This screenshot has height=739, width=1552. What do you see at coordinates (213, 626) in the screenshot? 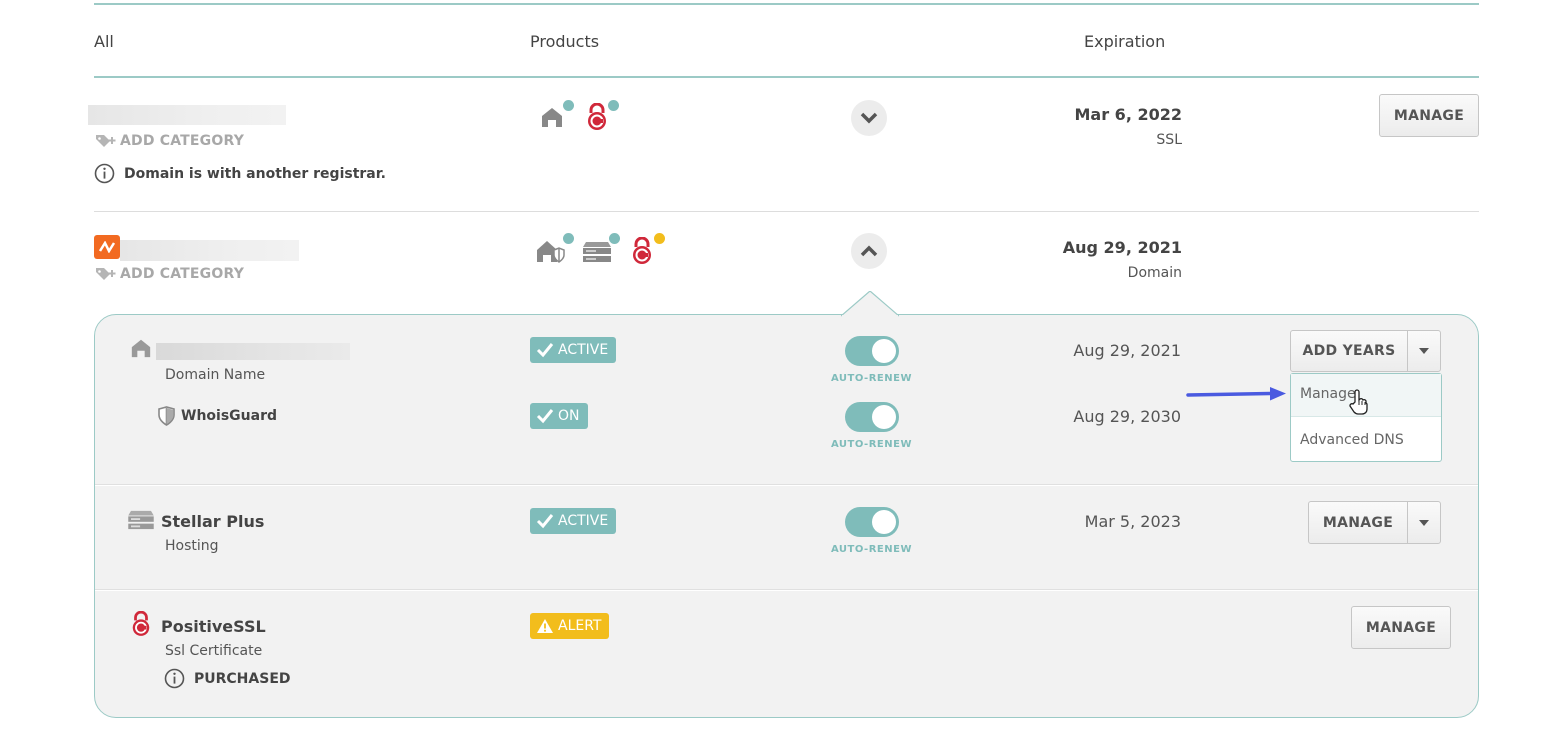
I see `product-name: PositiveSSL` at bounding box center [213, 626].